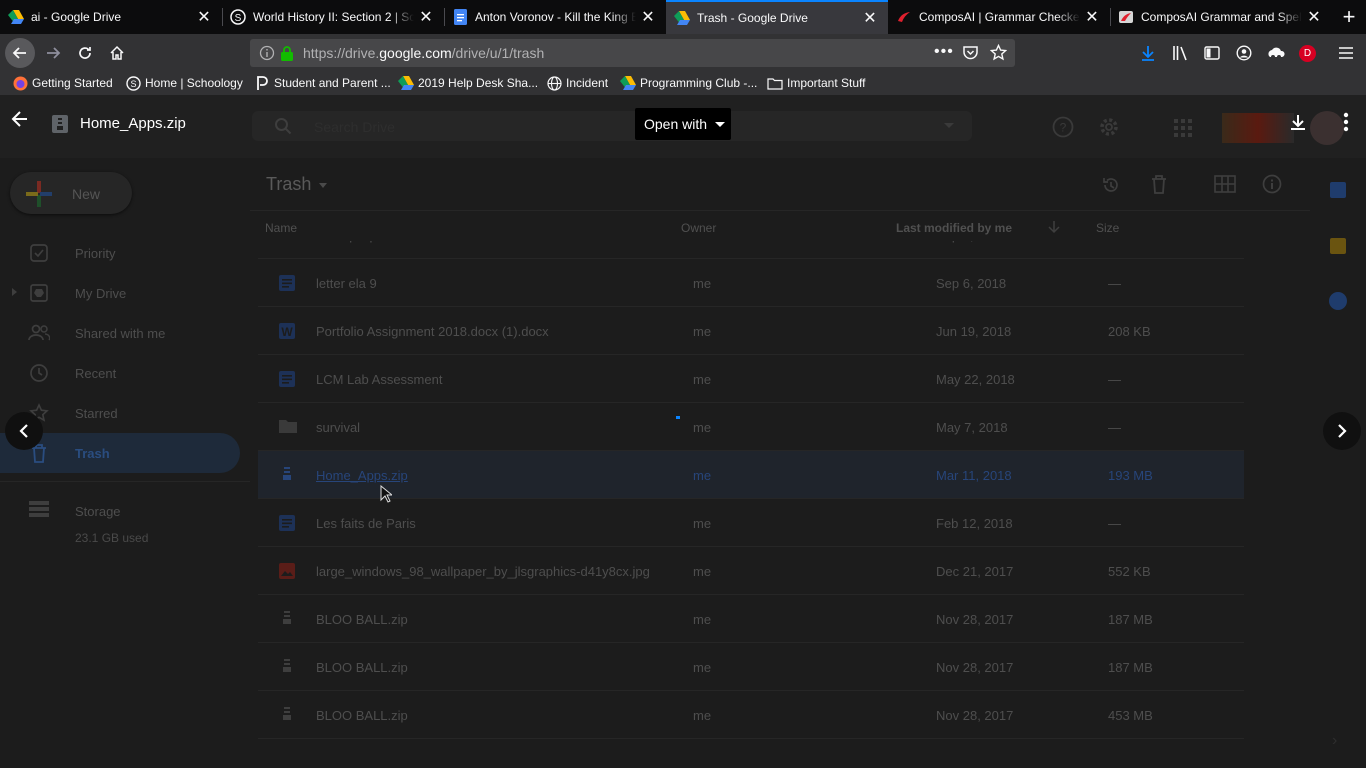  I want to click on open-with-button: Open with, so click(683, 124).